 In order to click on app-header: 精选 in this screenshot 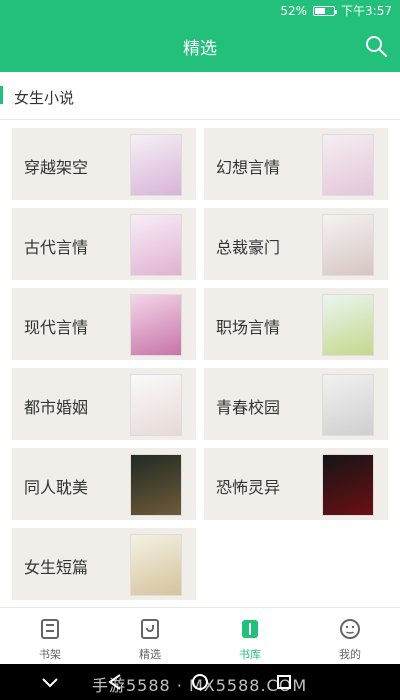, I will do `click(200, 46)`.